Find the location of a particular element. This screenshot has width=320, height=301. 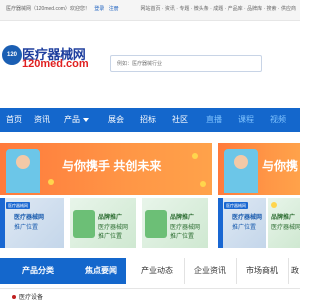

promo-banner: 与你携手 共创未来 is located at coordinates (106, 169).